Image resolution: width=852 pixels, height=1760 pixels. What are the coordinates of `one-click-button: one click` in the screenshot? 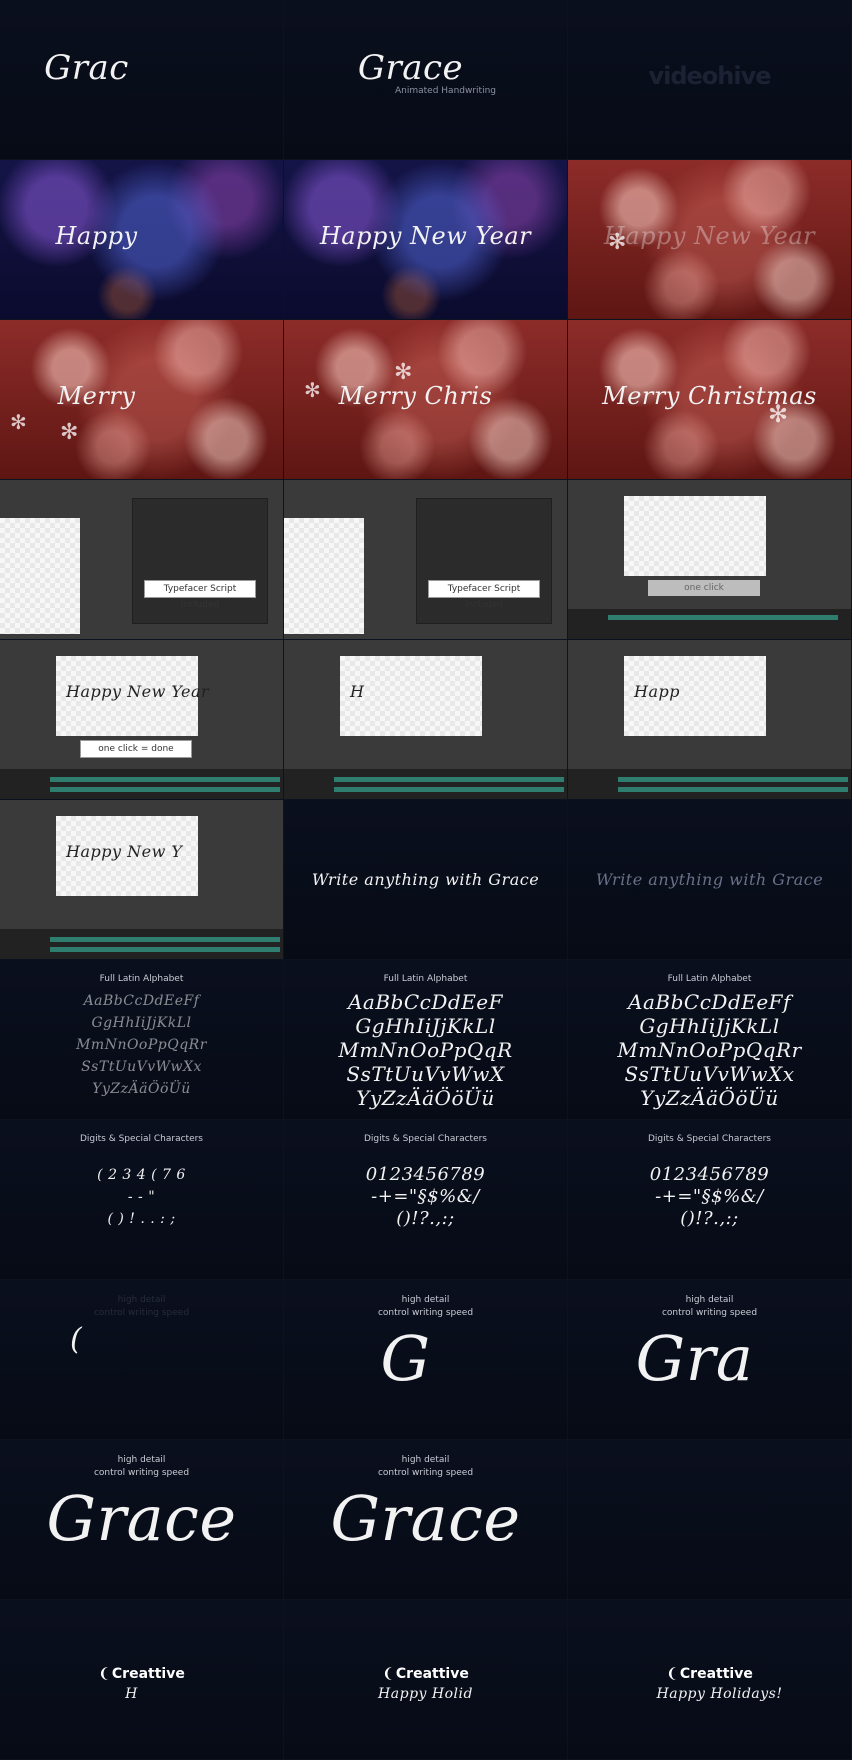 It's located at (704, 588).